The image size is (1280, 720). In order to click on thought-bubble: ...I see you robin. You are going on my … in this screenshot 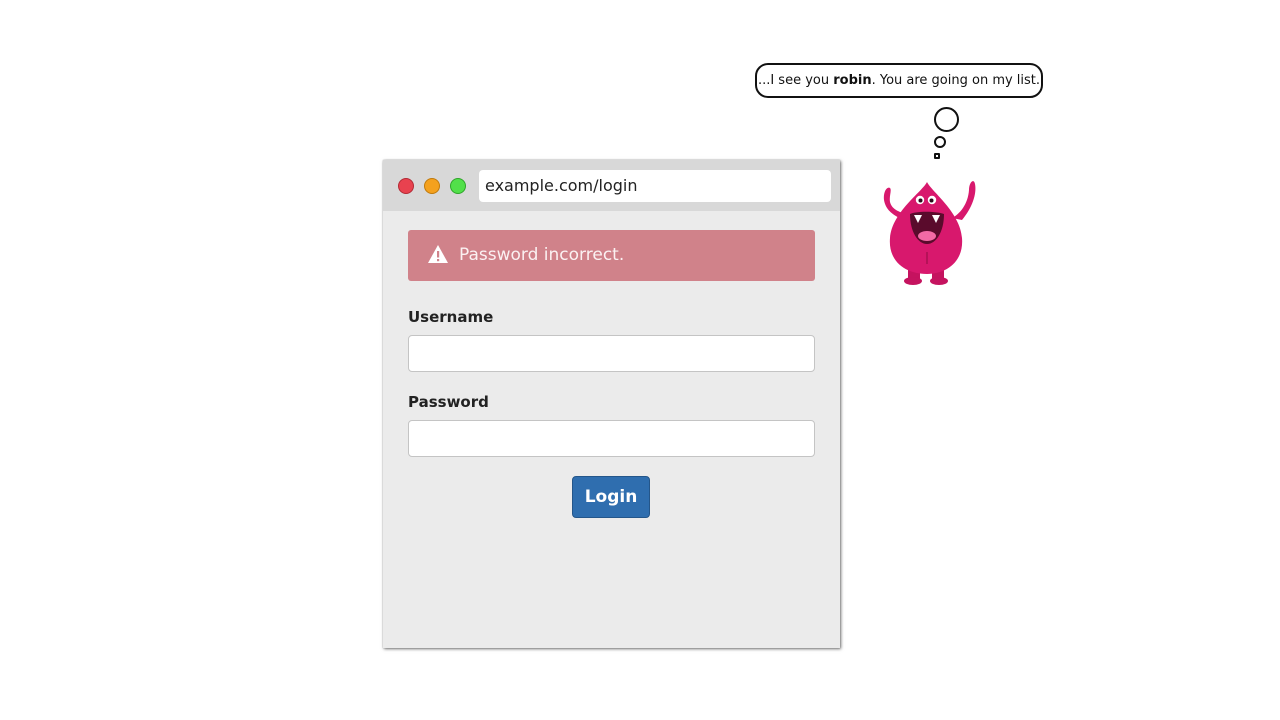, I will do `click(899, 80)`.